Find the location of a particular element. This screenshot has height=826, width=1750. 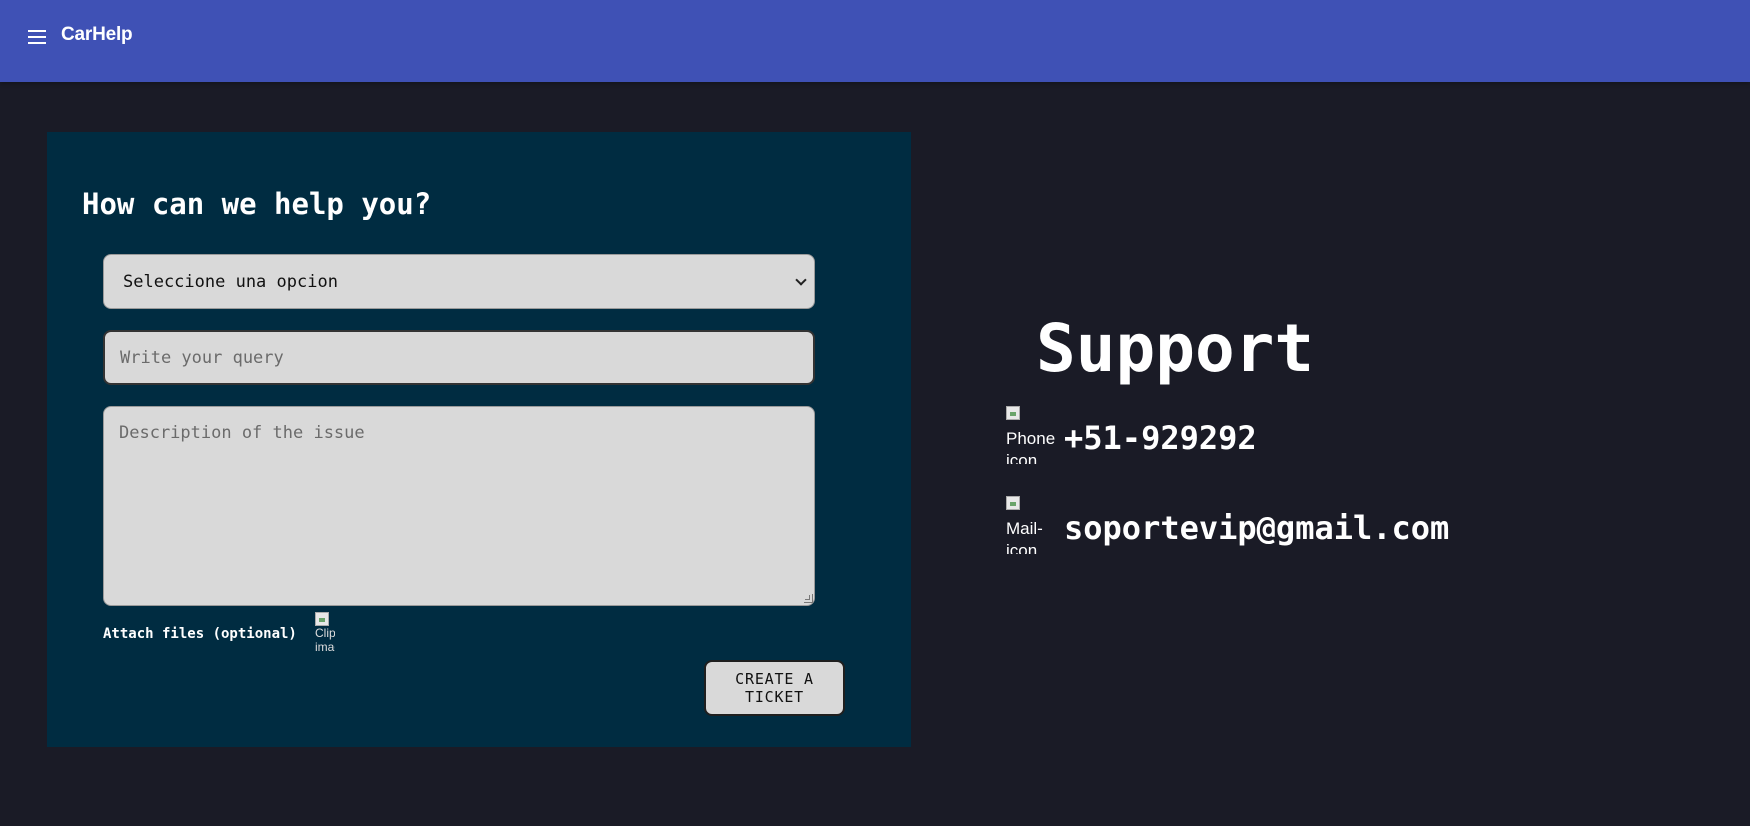

category-select: Seleccione una opcion is located at coordinates (459, 281).